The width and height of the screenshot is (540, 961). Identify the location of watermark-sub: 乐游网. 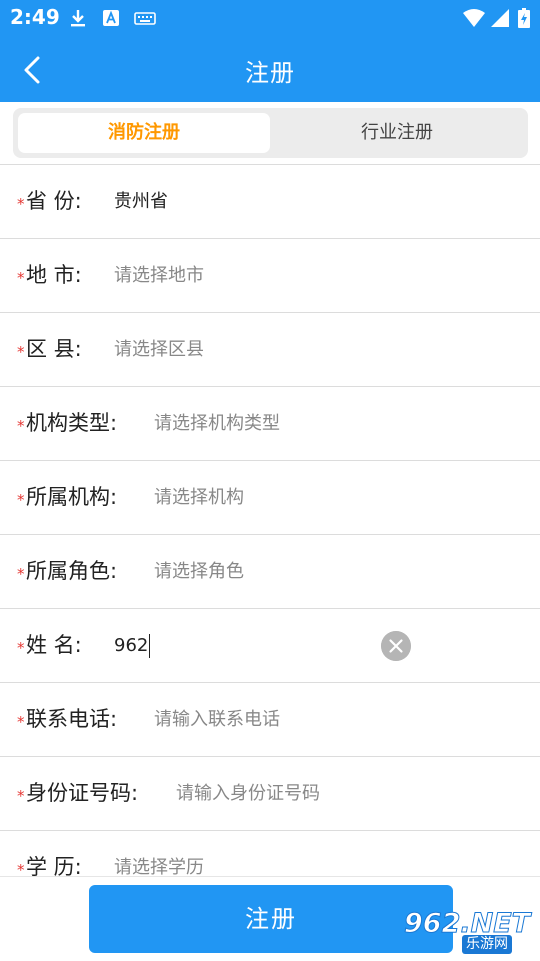
(487, 944).